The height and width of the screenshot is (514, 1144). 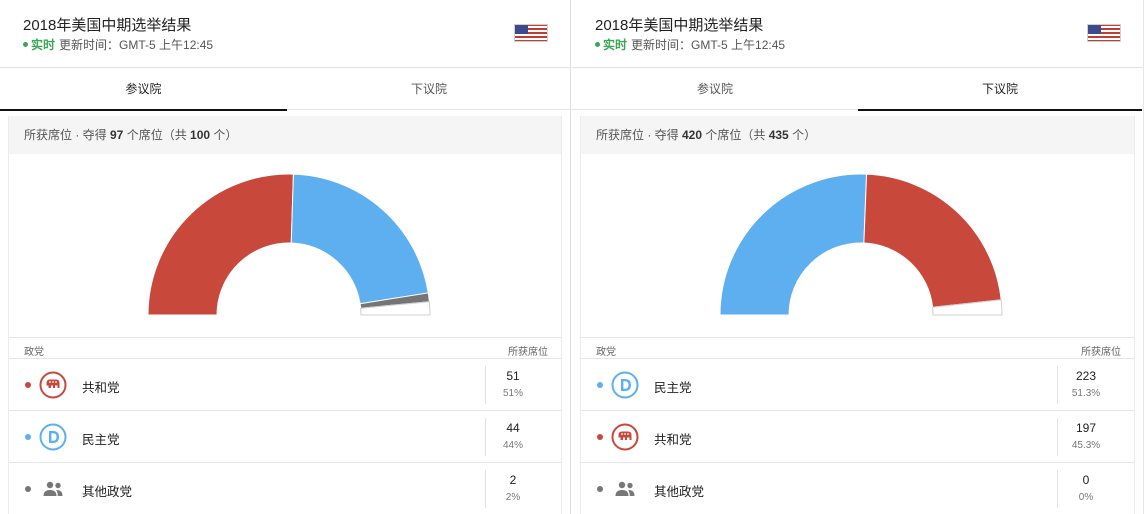 What do you see at coordinates (1086, 428) in the screenshot?
I see `seat-count: 197` at bounding box center [1086, 428].